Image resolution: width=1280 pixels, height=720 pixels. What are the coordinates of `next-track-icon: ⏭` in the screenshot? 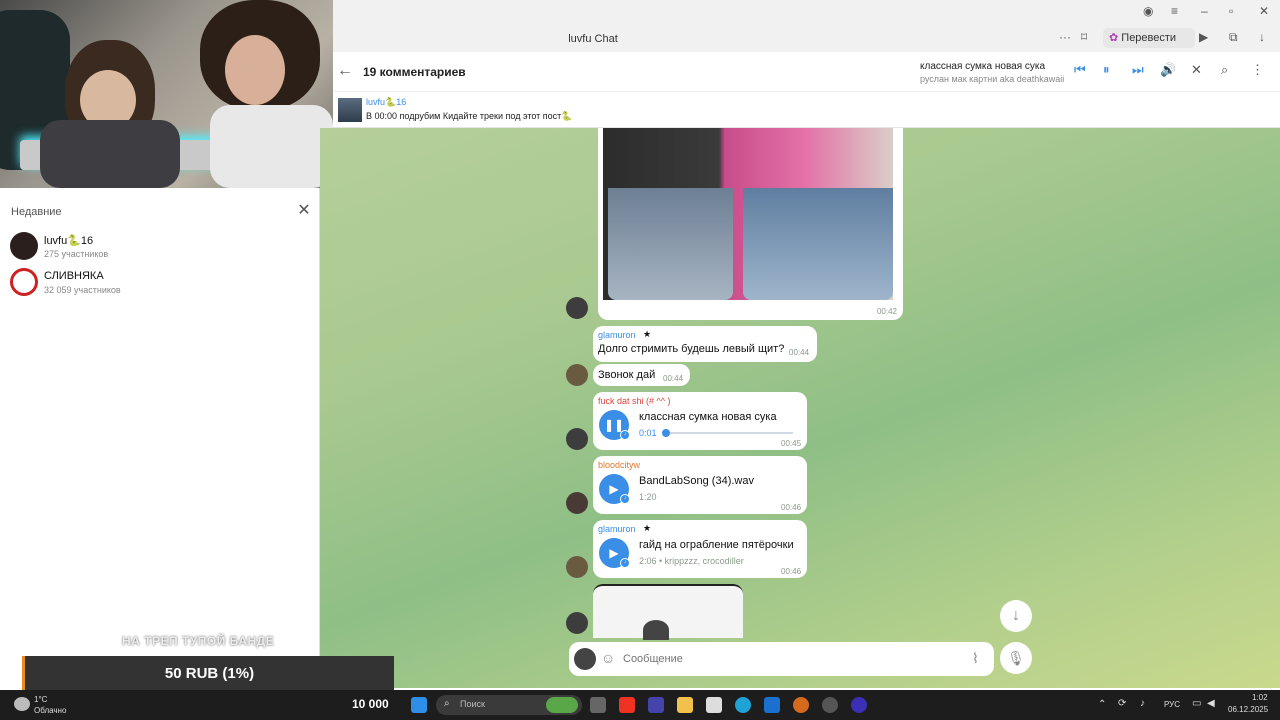 It's located at (1138, 70).